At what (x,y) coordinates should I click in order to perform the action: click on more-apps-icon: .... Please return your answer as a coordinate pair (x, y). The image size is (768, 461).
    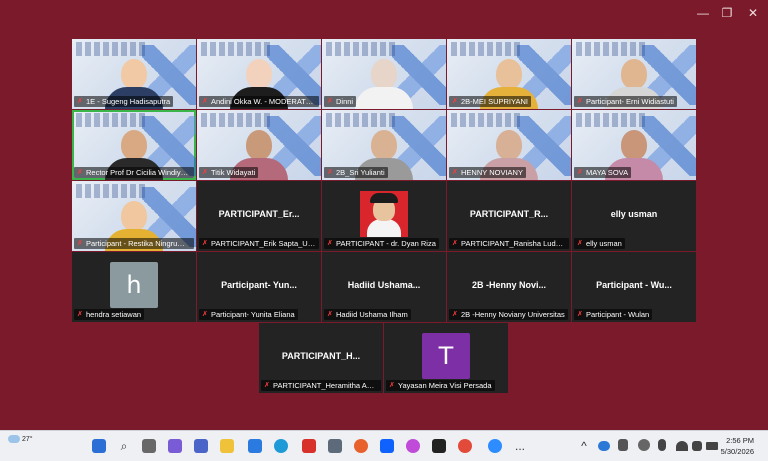
    Looking at the image, I should click on (520, 446).